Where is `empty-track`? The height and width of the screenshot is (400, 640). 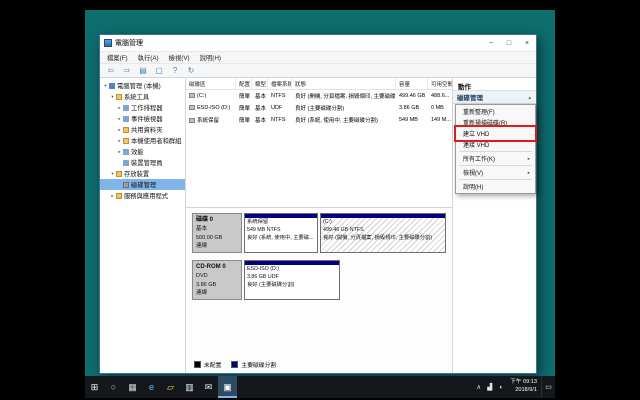 empty-track is located at coordinates (394, 280).